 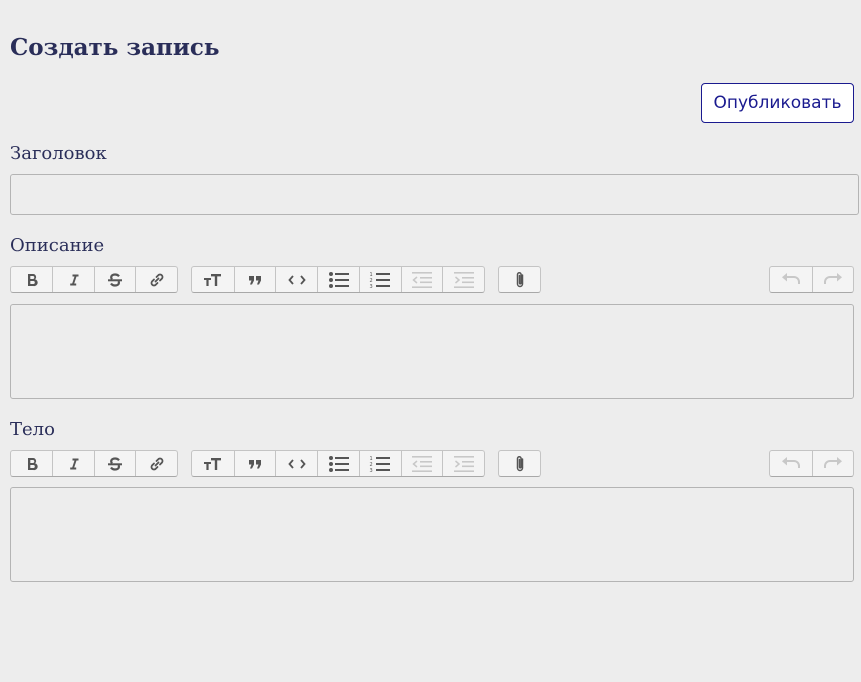 What do you see at coordinates (115, 47) in the screenshot?
I see `page-title: Создать запись` at bounding box center [115, 47].